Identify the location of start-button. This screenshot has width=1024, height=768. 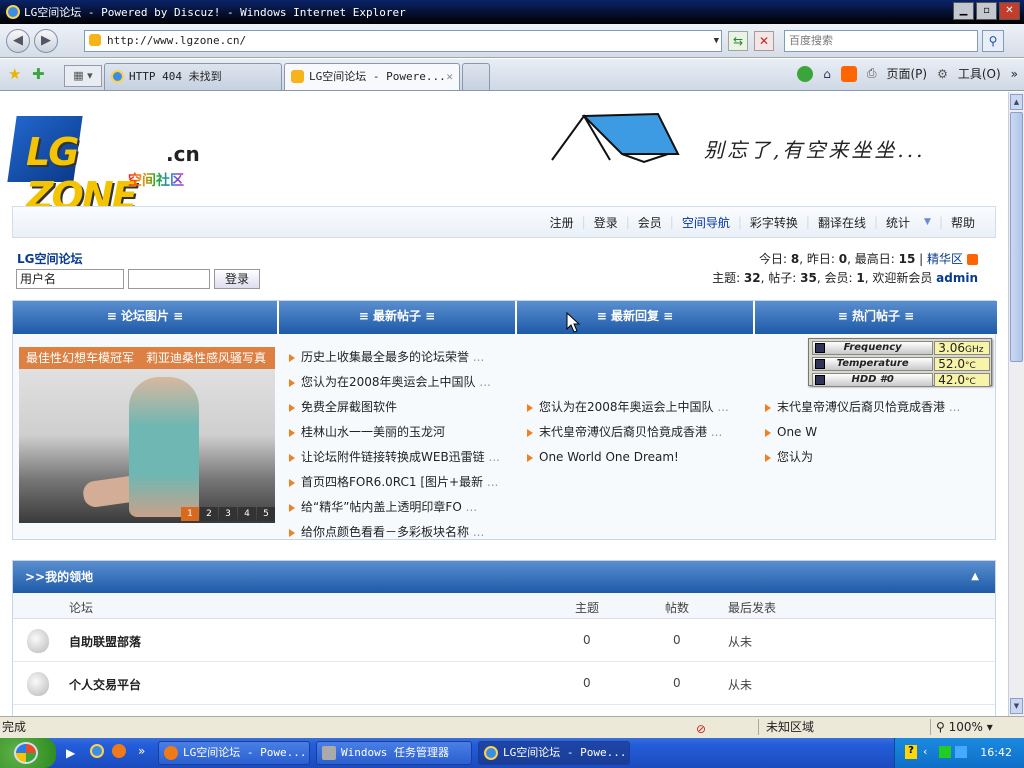
(28, 753).